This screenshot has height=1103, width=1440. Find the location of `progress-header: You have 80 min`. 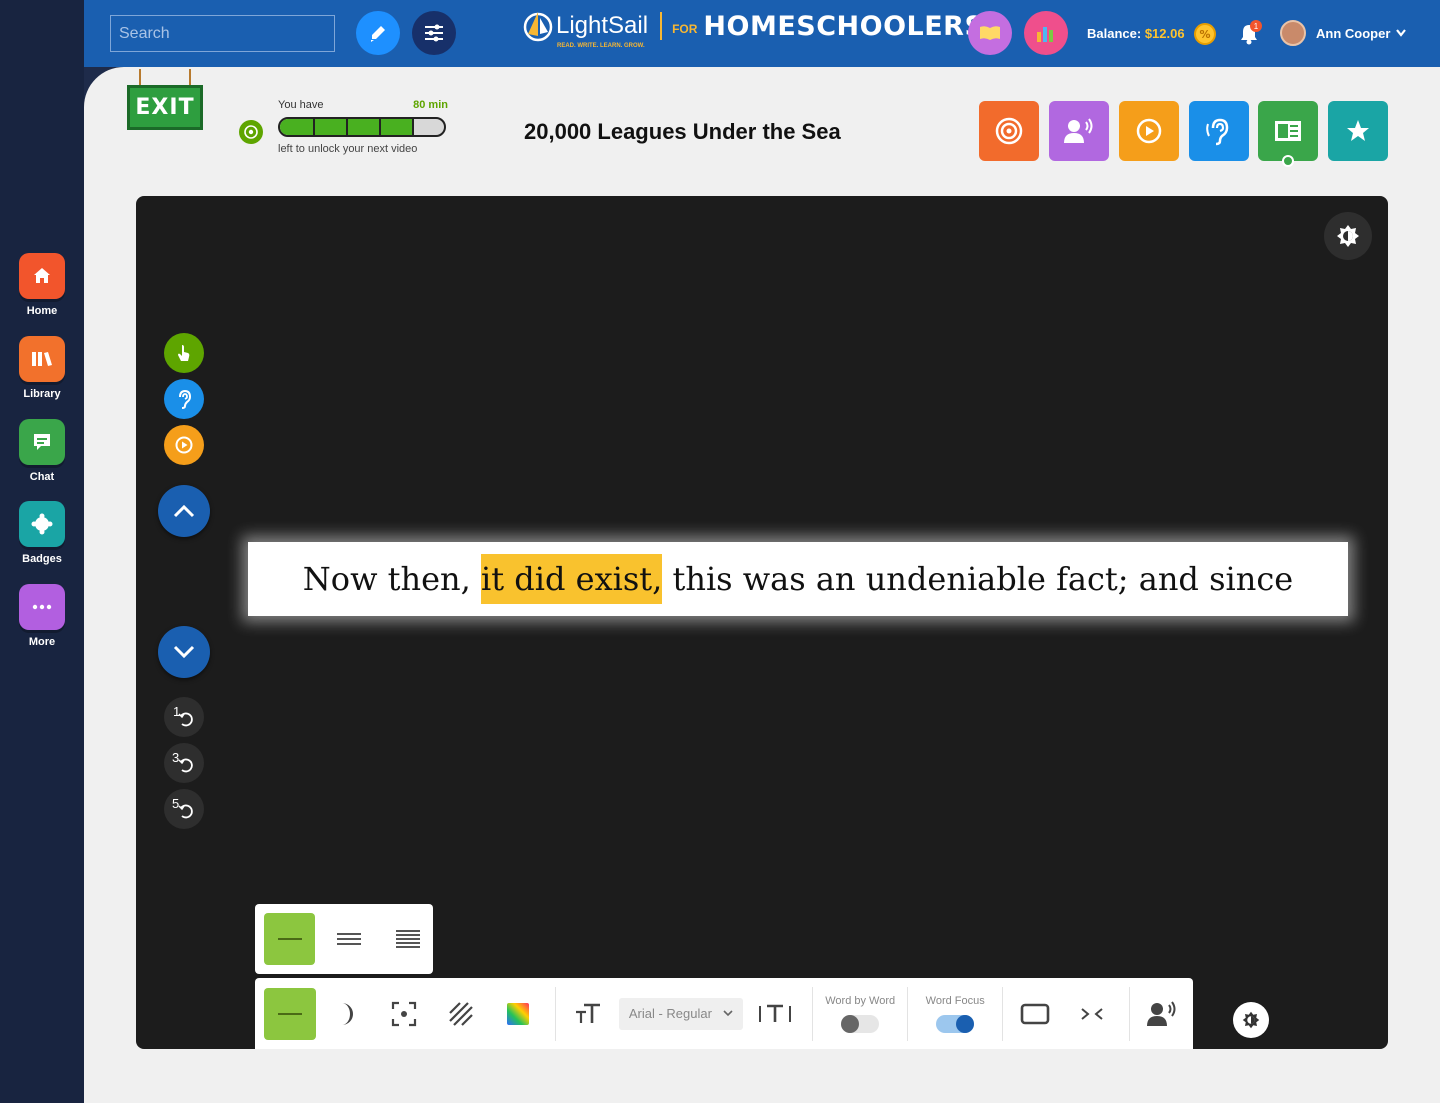

progress-header: You have 80 min is located at coordinates (363, 105).